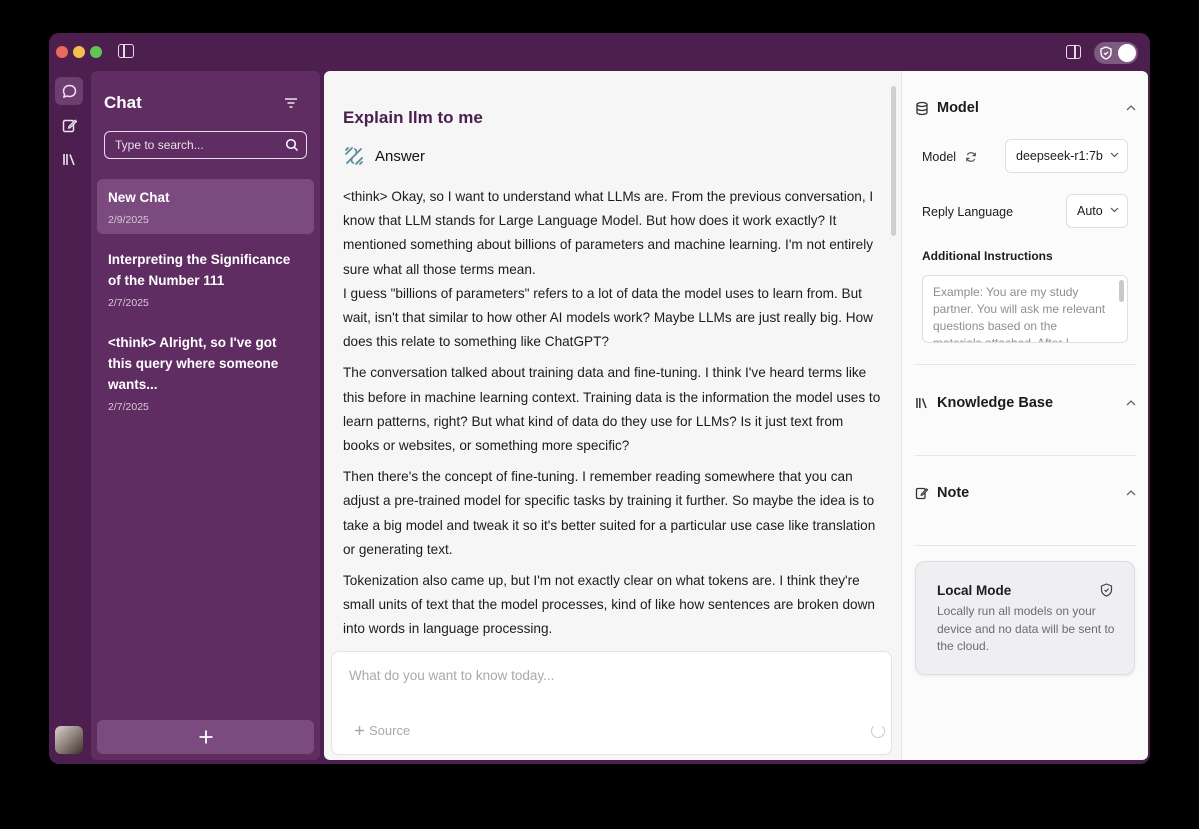 The width and height of the screenshot is (1199, 829). Describe the element at coordinates (291, 103) in the screenshot. I see `filter-icon` at that location.